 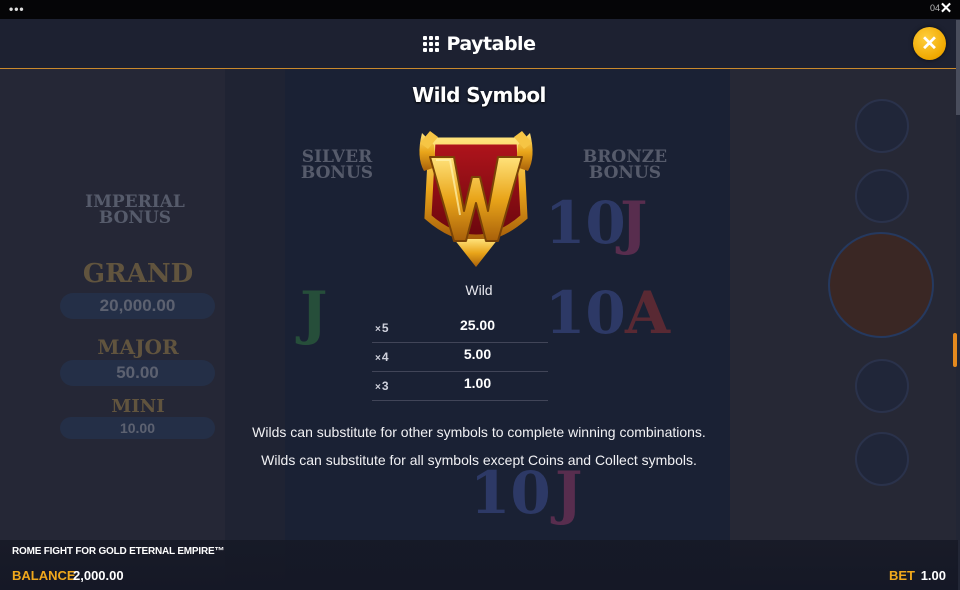 I want to click on bet-value: 1.00, so click(x=933, y=575).